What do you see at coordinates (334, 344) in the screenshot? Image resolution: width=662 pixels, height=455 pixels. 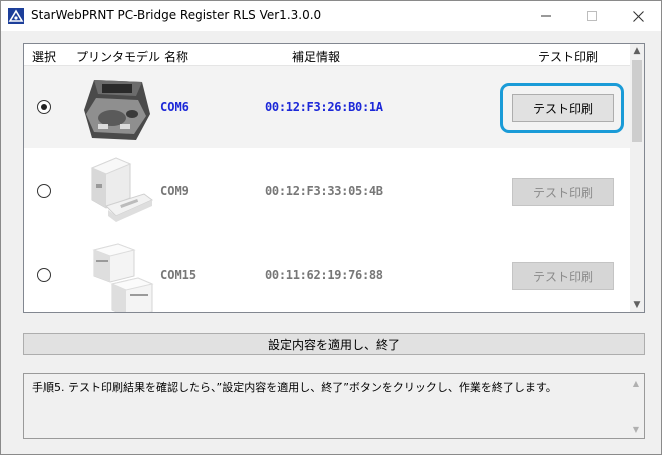 I see `apply-and-exit-button: 設定内容を適用し、終了` at bounding box center [334, 344].